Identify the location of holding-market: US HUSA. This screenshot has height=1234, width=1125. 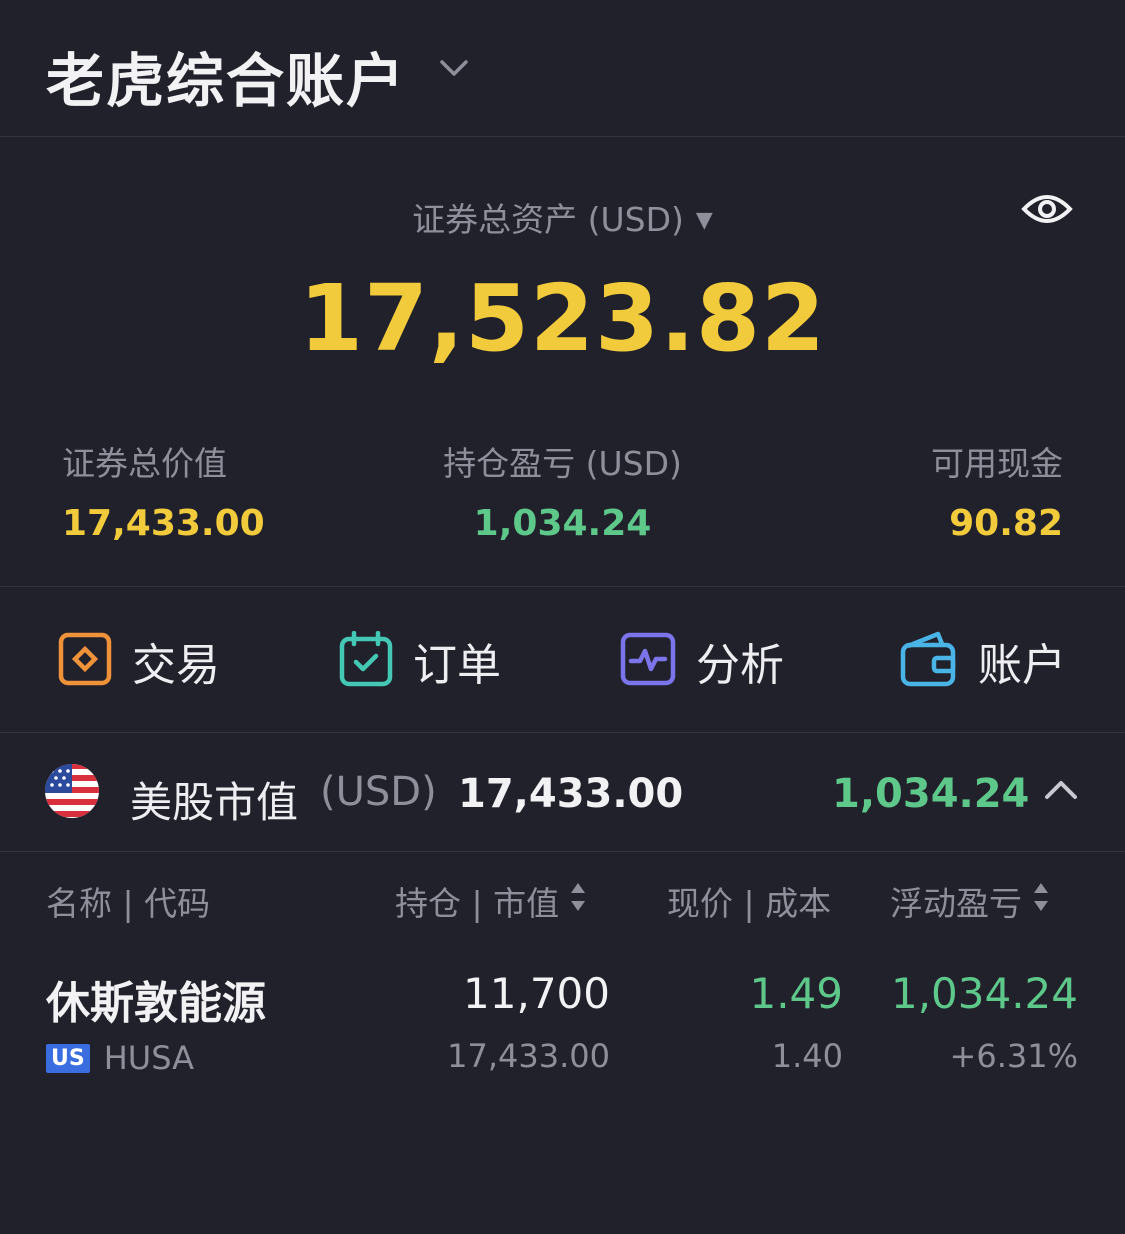
(120, 1058).